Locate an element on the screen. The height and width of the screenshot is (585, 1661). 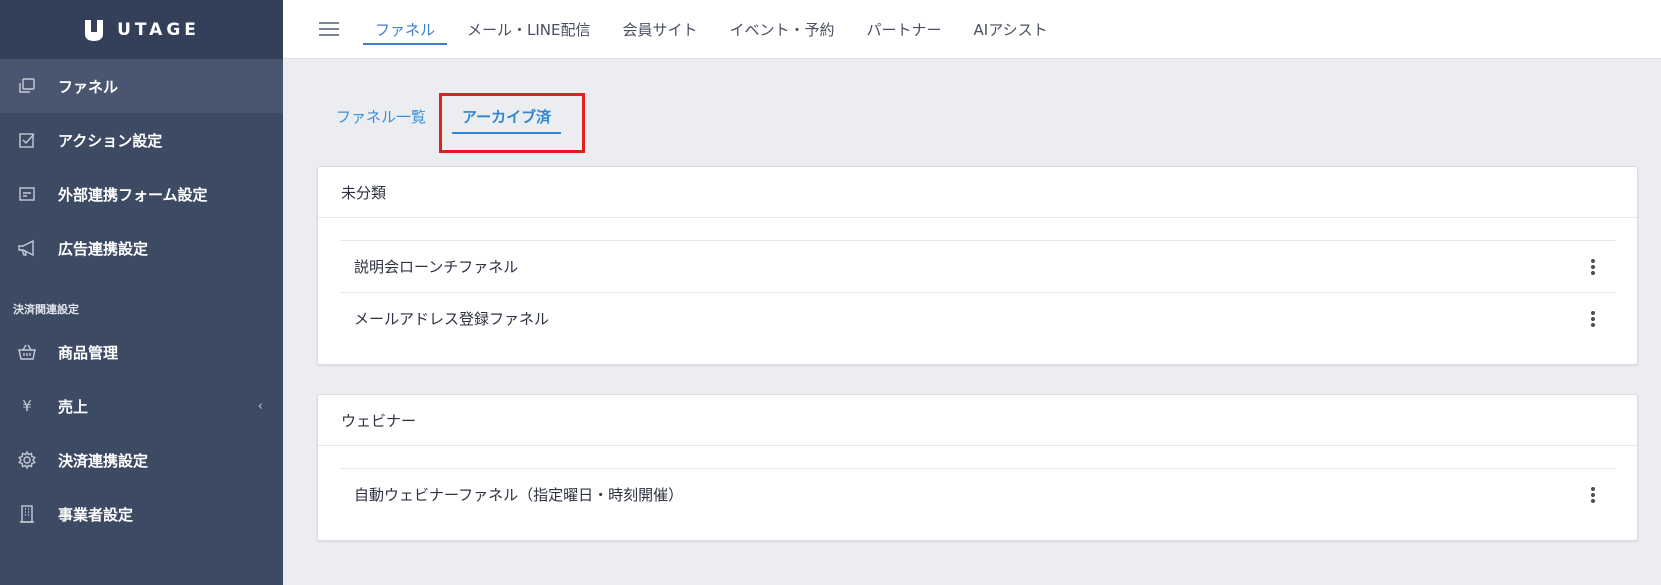
tab-partner: パートナー is located at coordinates (904, 29).